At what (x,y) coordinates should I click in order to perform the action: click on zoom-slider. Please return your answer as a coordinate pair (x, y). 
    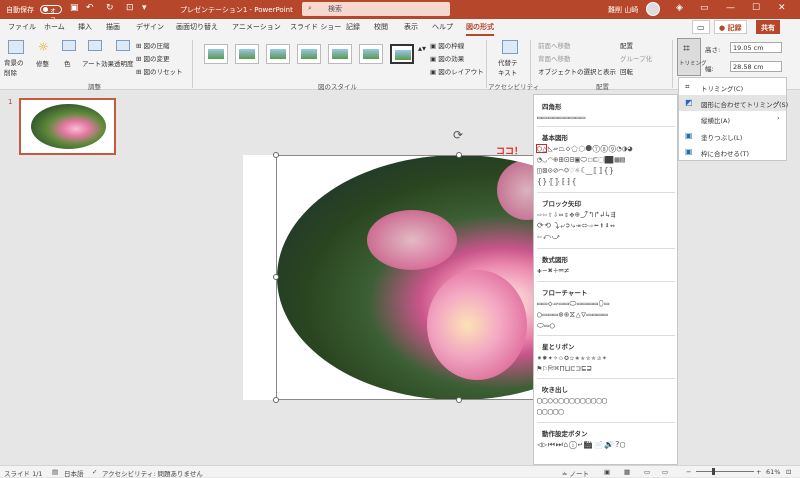
    Looking at the image, I should click on (725, 471).